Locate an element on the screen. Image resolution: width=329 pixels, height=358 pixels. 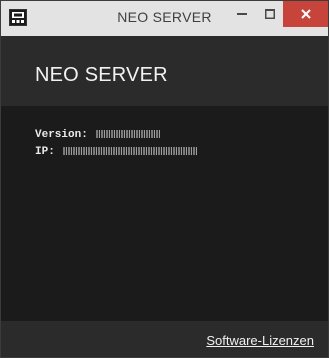
footer-bar: Software-Lizenzen is located at coordinates (164, 339).